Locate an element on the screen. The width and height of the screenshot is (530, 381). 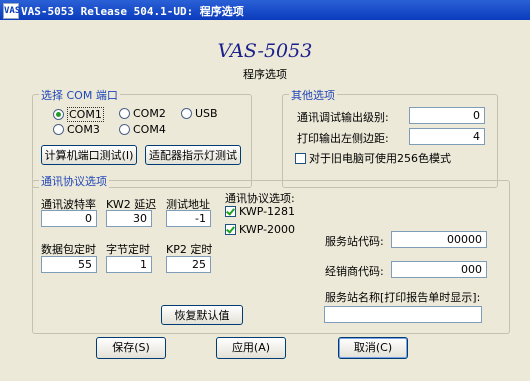
window-title: VAS-5053 Release 504.1-UD: 程序选项 is located at coordinates (132, 11).